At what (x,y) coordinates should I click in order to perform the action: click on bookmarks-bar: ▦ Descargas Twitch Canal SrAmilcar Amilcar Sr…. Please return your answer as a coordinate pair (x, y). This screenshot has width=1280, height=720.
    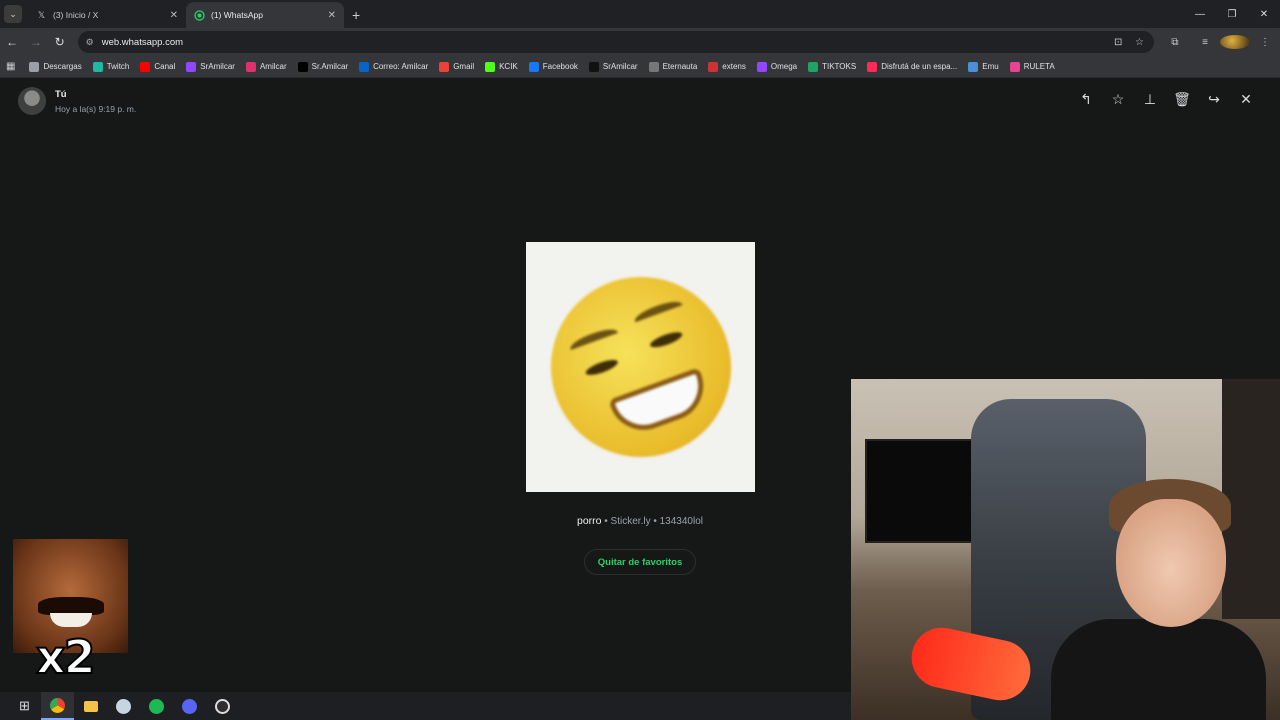
    Looking at the image, I should click on (640, 67).